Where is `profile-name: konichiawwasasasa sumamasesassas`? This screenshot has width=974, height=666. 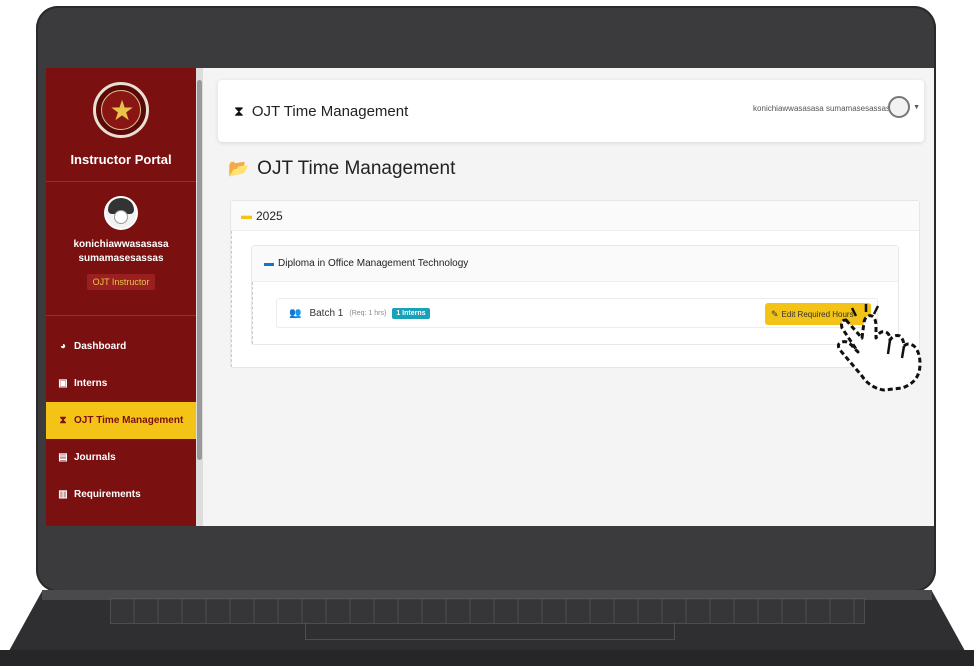
profile-name: konichiawwasasasa sumamasesassas is located at coordinates (121, 251).